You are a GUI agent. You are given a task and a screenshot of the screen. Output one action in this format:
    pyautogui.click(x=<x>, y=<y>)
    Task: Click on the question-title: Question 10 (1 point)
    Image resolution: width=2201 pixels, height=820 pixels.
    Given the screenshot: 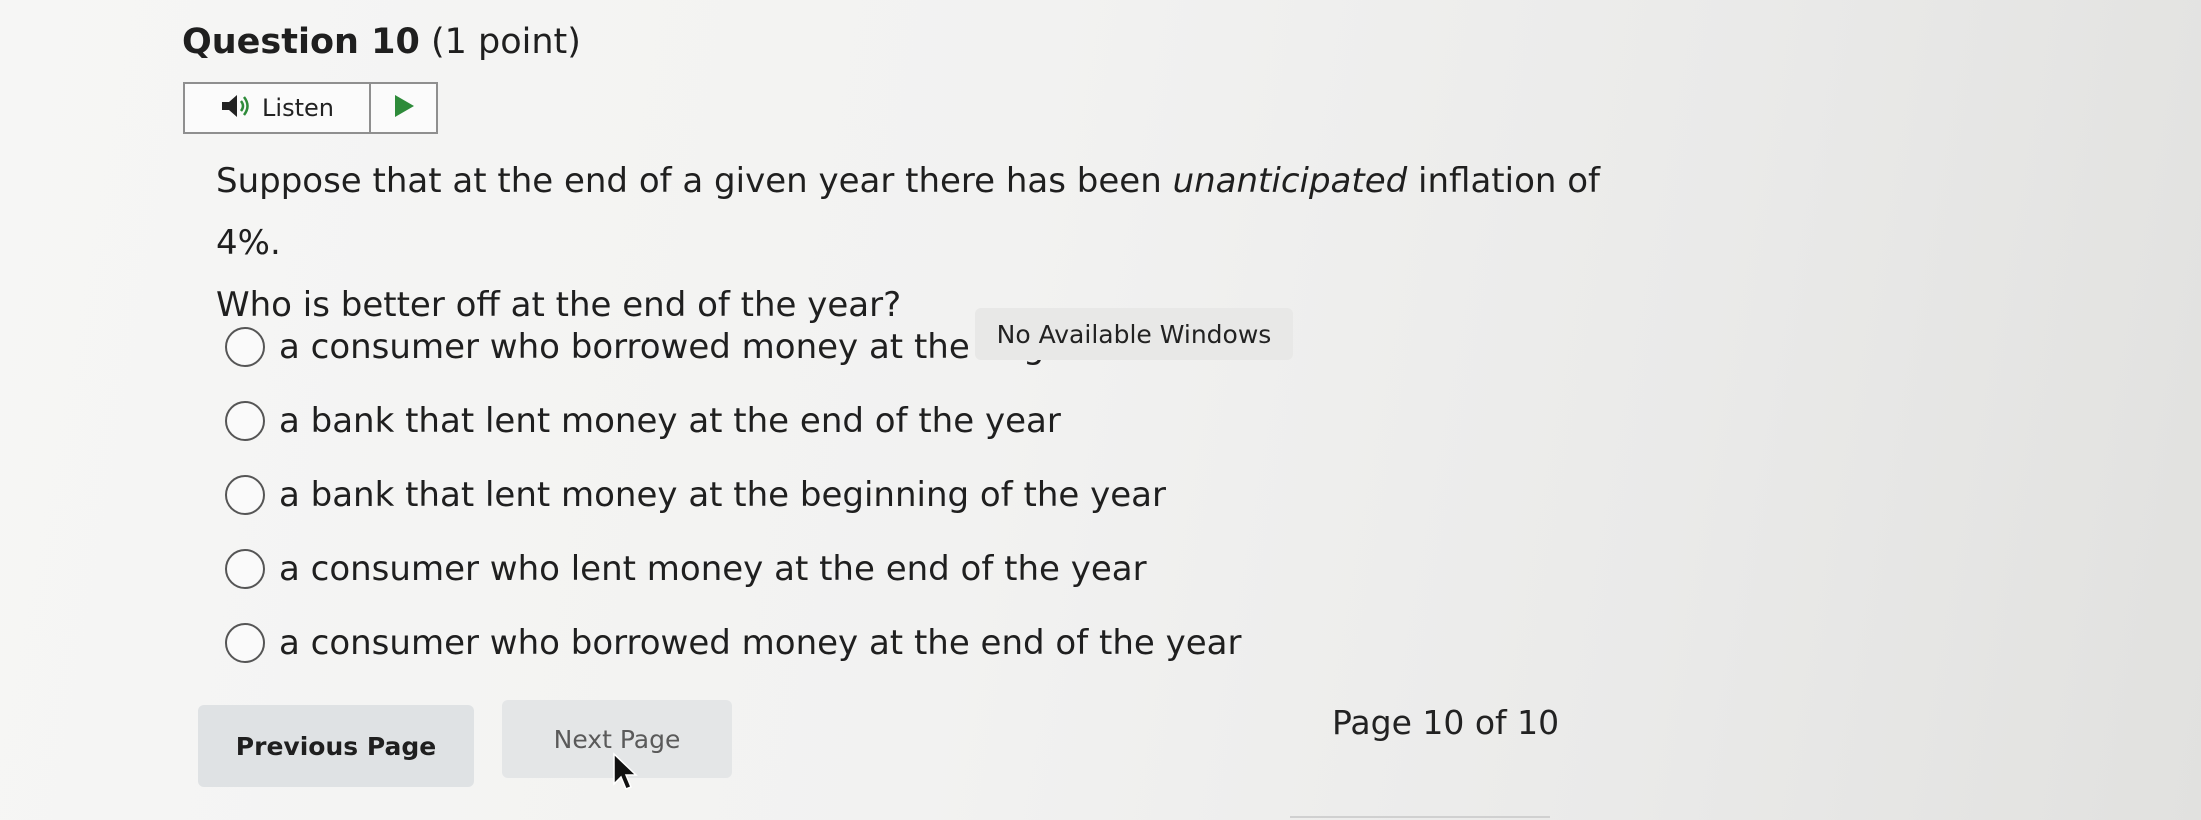 What is the action you would take?
    pyautogui.click(x=381, y=42)
    